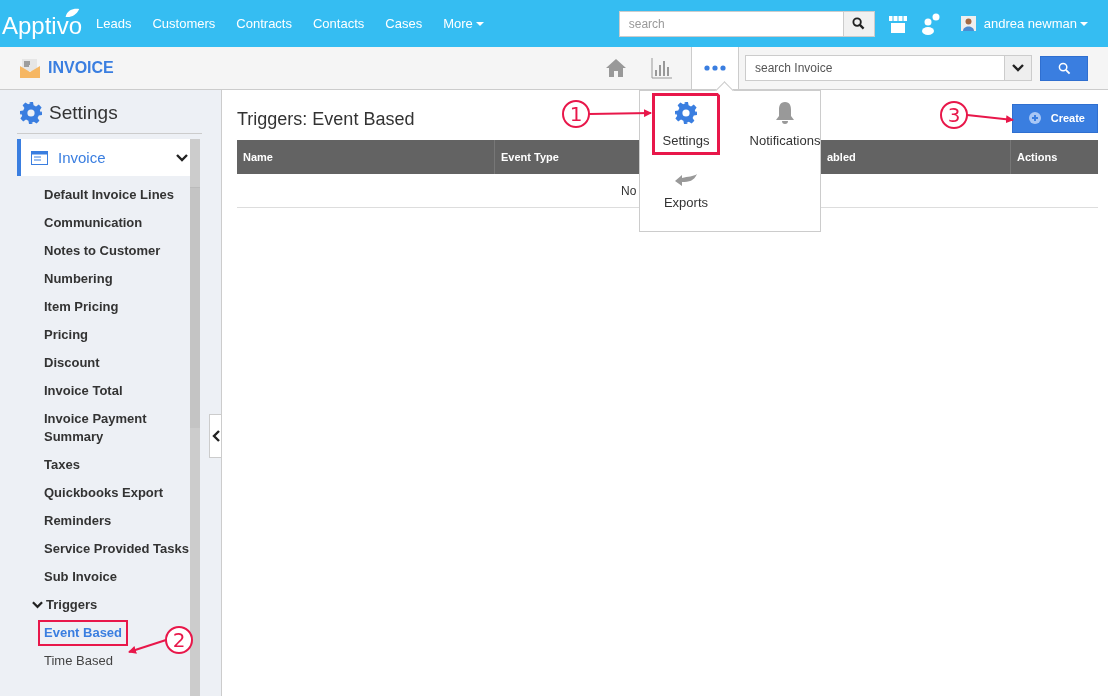  What do you see at coordinates (930, 23) in the screenshot?
I see `people-icon` at bounding box center [930, 23].